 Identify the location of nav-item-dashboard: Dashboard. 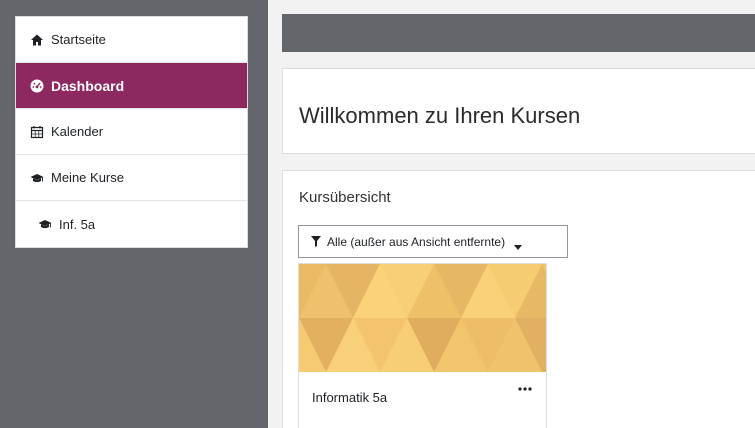
(131, 86).